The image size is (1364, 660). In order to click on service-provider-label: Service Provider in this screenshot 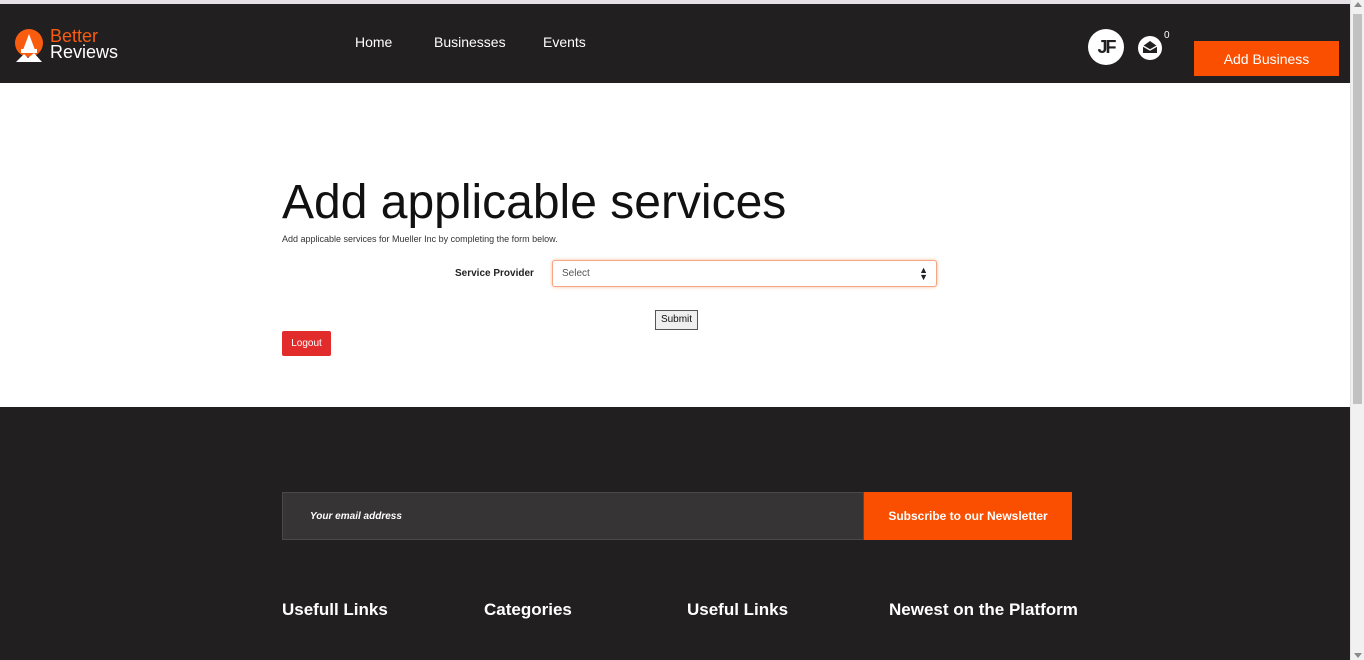, I will do `click(494, 273)`.